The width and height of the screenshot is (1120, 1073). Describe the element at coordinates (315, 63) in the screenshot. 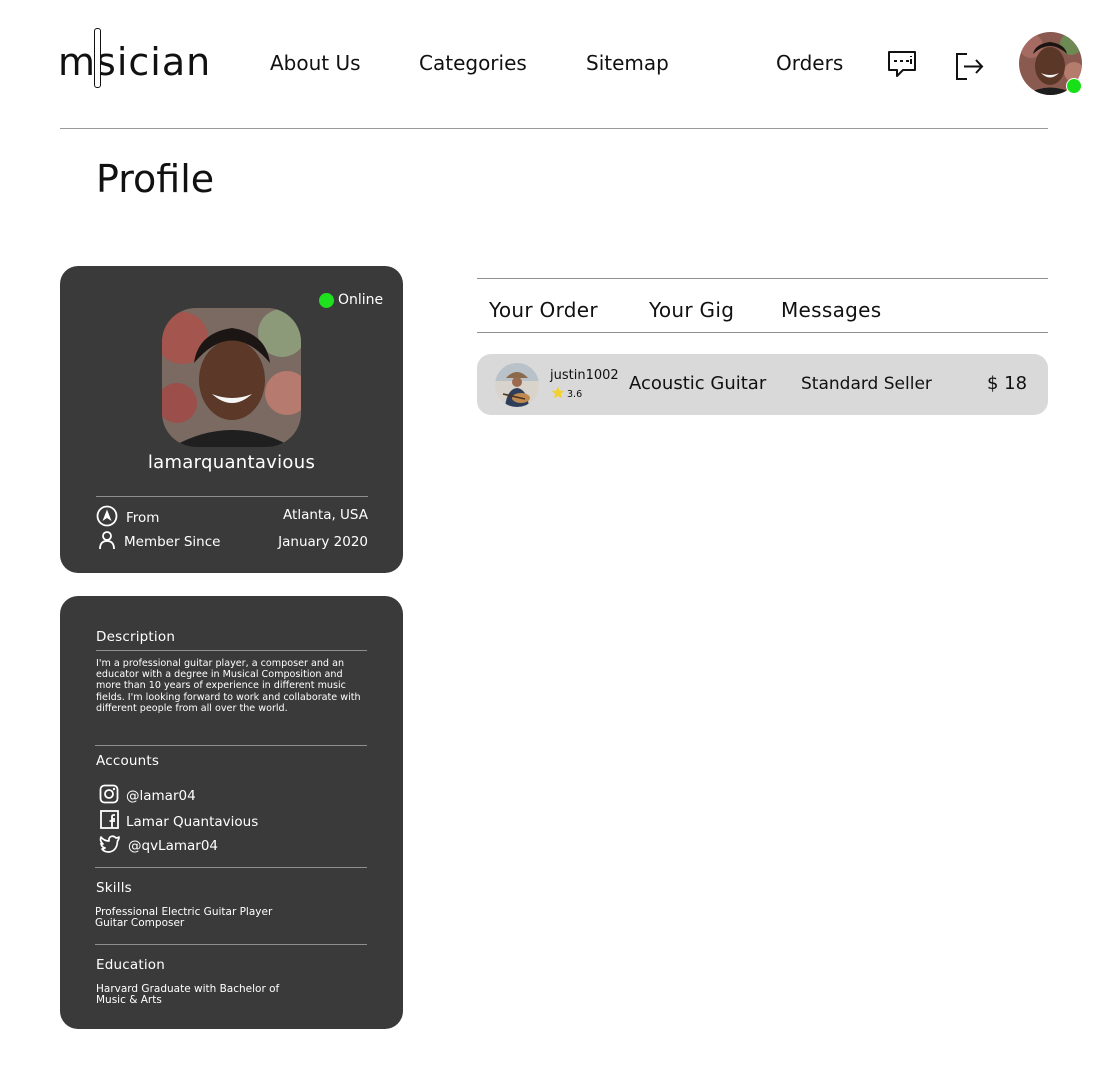

I see `nav-about-us: About Us` at that location.